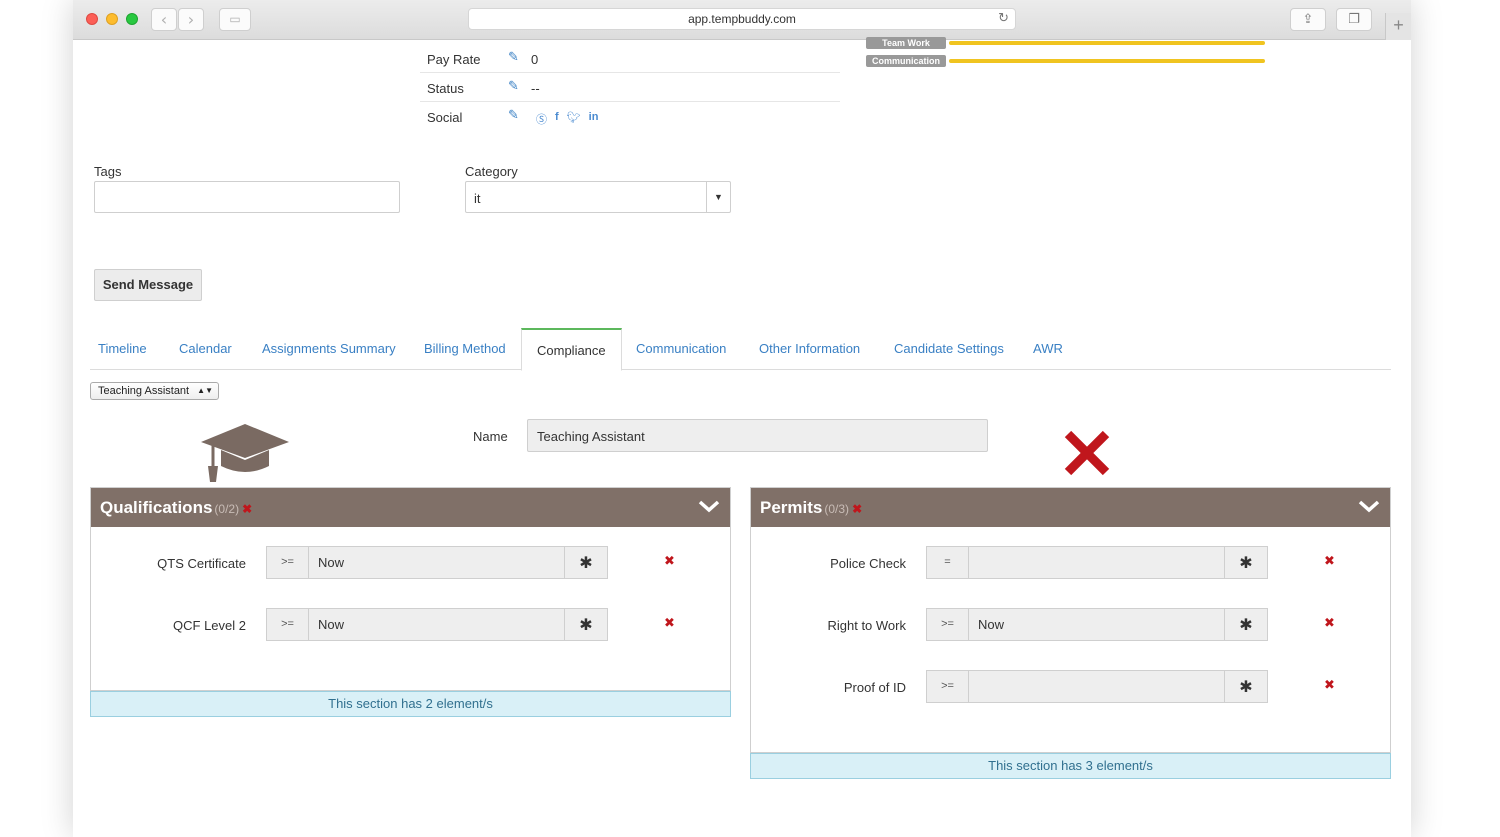 Image resolution: width=1500 pixels, height=837 pixels. I want to click on tab-other-information: Other Information, so click(809, 349).